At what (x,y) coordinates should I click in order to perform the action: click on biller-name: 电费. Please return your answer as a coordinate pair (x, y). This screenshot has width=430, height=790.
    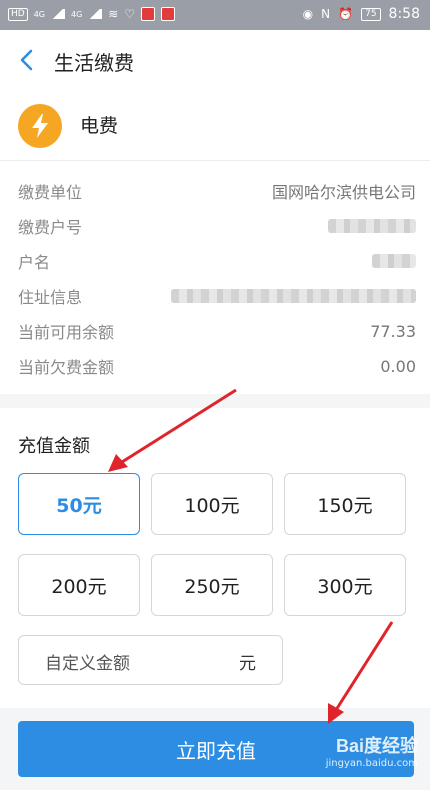
    Looking at the image, I should click on (99, 126).